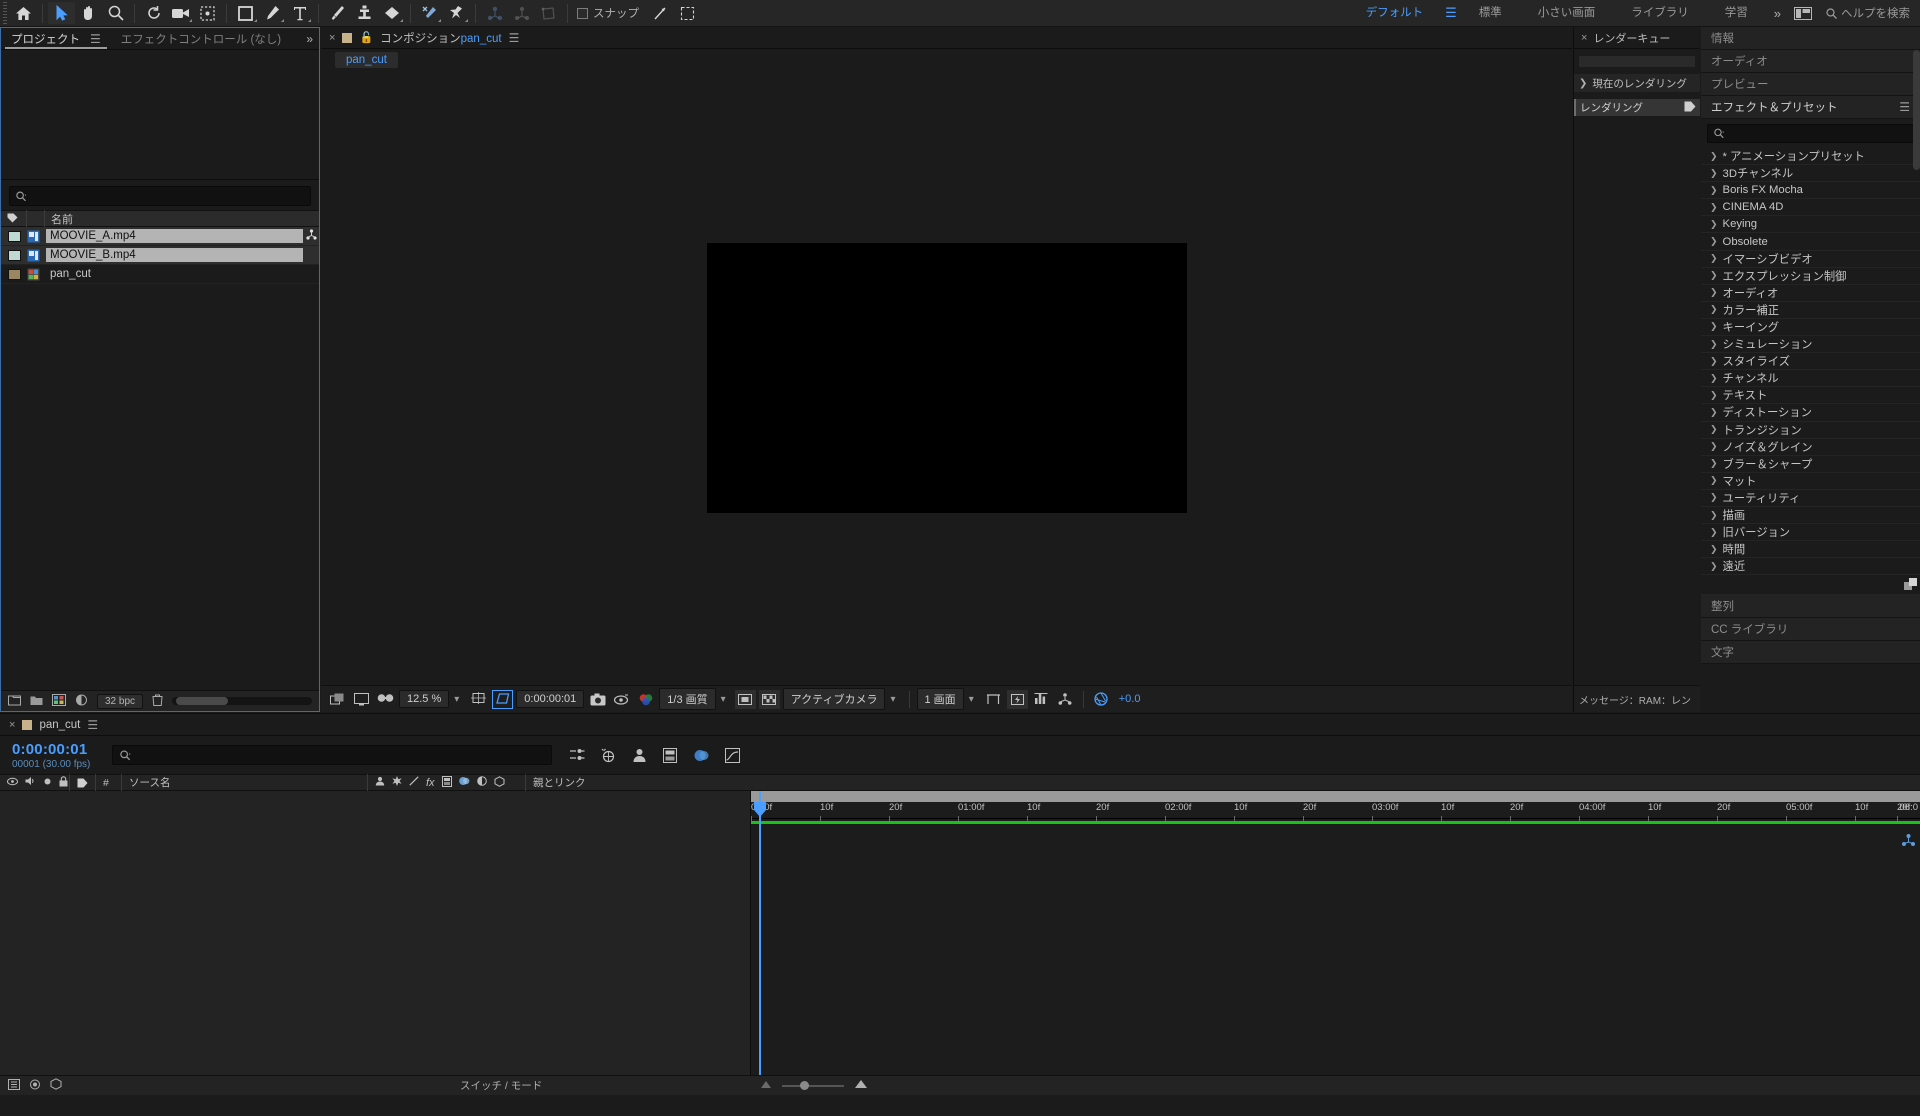 This screenshot has width=1920, height=1116. I want to click on timeline-search-input, so click(339, 755).